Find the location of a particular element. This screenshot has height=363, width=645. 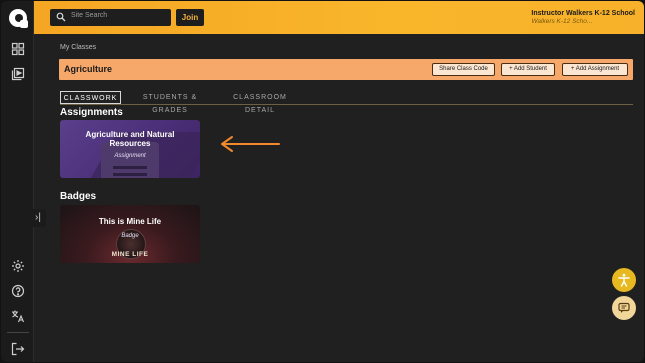

accessibility-button is located at coordinates (624, 280).